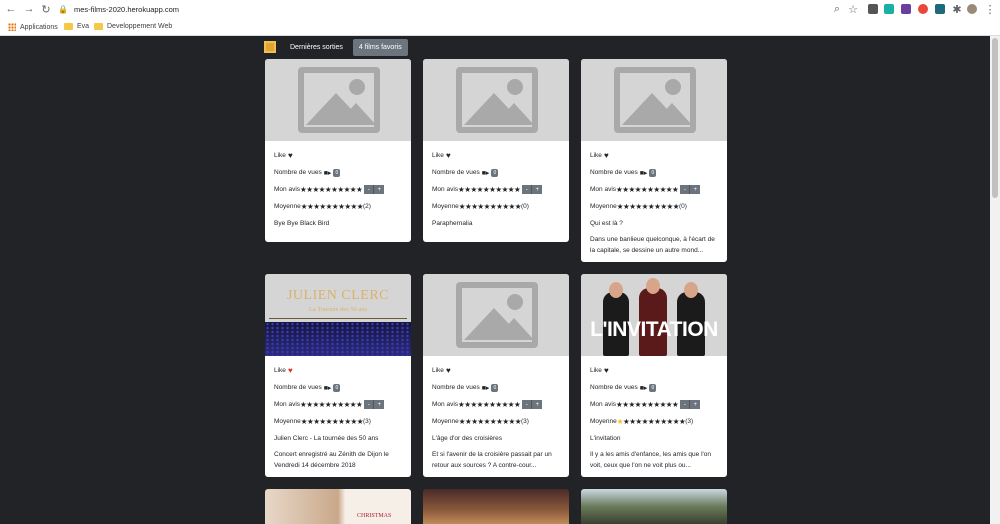  Describe the element at coordinates (83, 26) in the screenshot. I see `bookmark-label: Eva` at that location.